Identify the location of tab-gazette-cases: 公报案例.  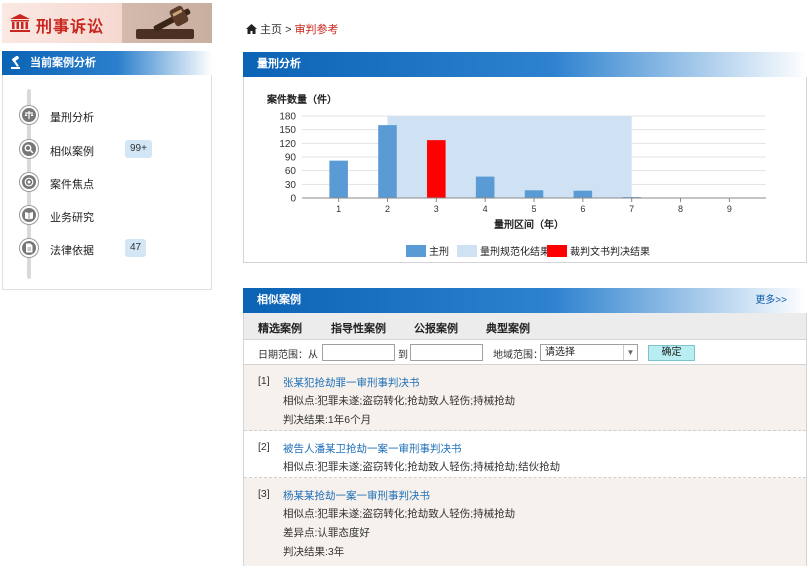
(436, 328).